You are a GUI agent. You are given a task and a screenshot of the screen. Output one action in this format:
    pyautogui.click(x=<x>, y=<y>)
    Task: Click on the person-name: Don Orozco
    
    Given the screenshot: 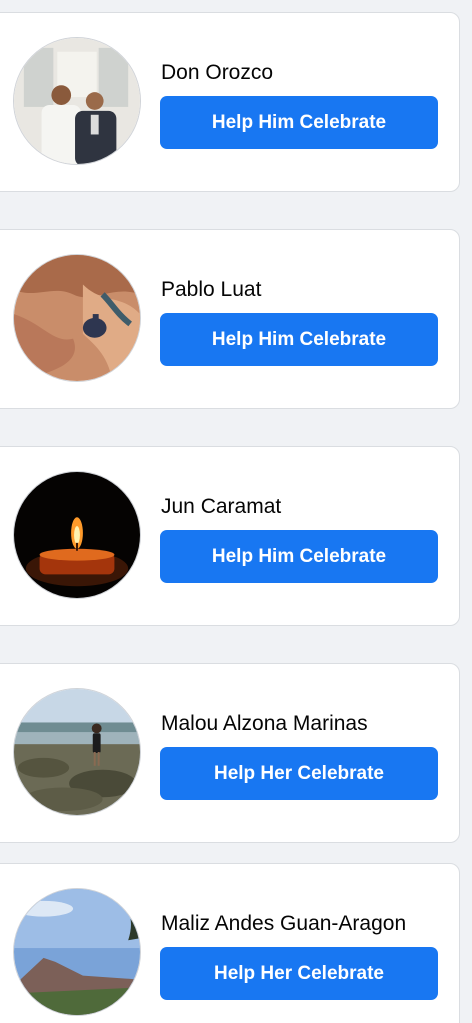 What is the action you would take?
    pyautogui.click(x=217, y=73)
    